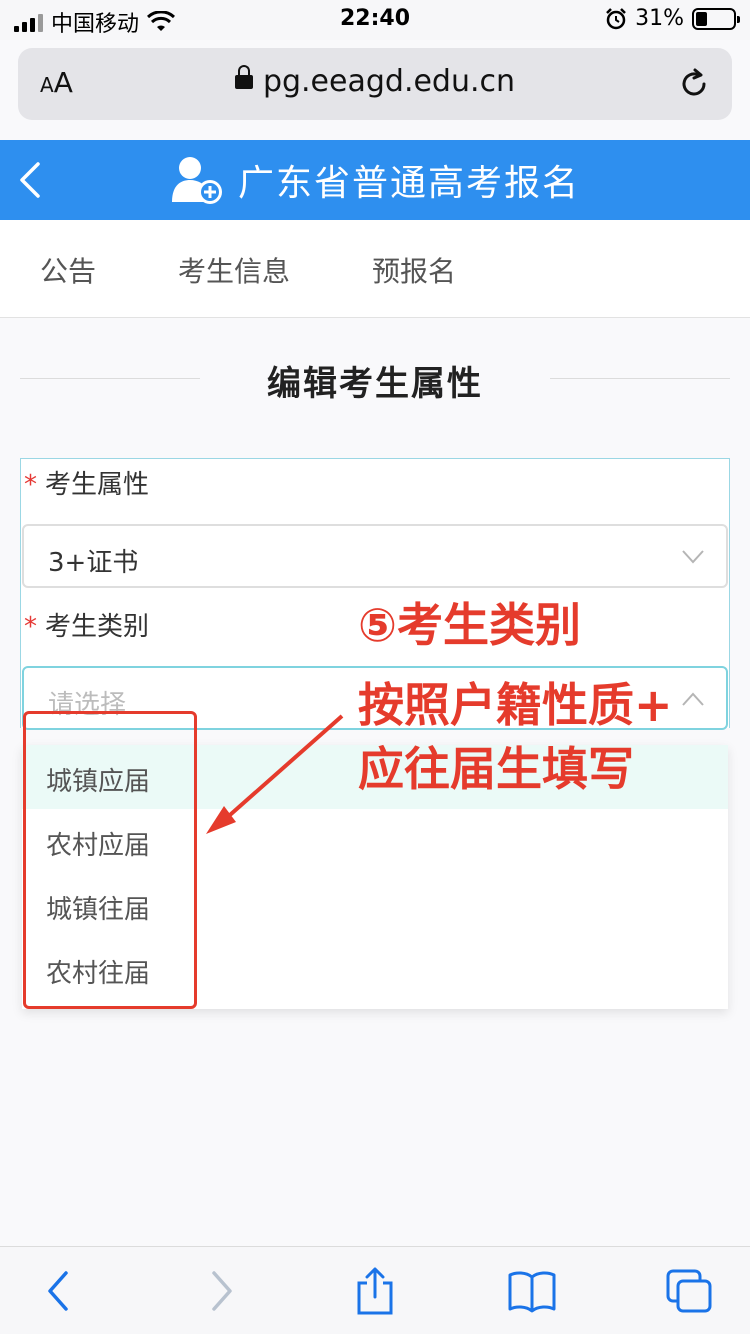  What do you see at coordinates (97, 627) in the screenshot?
I see `category-label-text: 考生类别` at bounding box center [97, 627].